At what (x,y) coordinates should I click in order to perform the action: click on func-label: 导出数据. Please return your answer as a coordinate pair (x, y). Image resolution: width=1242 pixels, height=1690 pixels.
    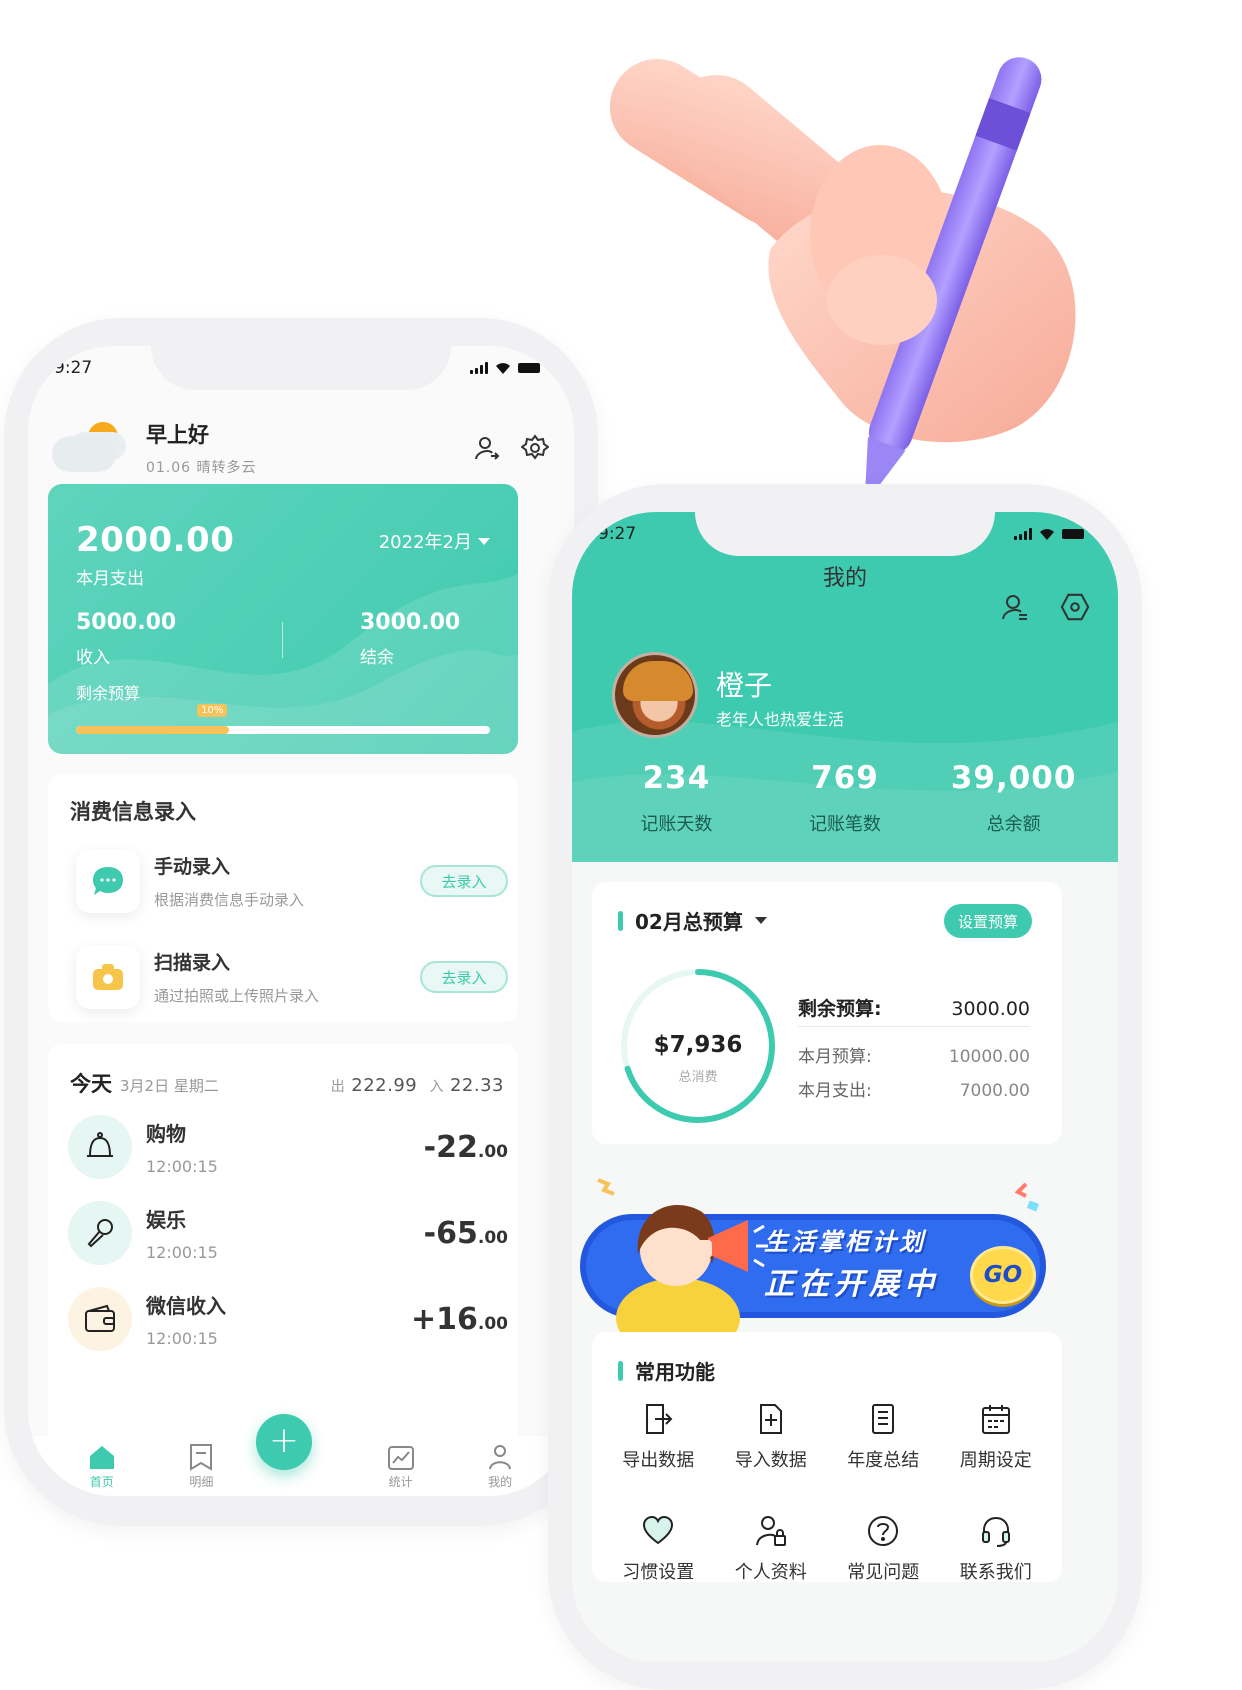
    Looking at the image, I should click on (658, 1460).